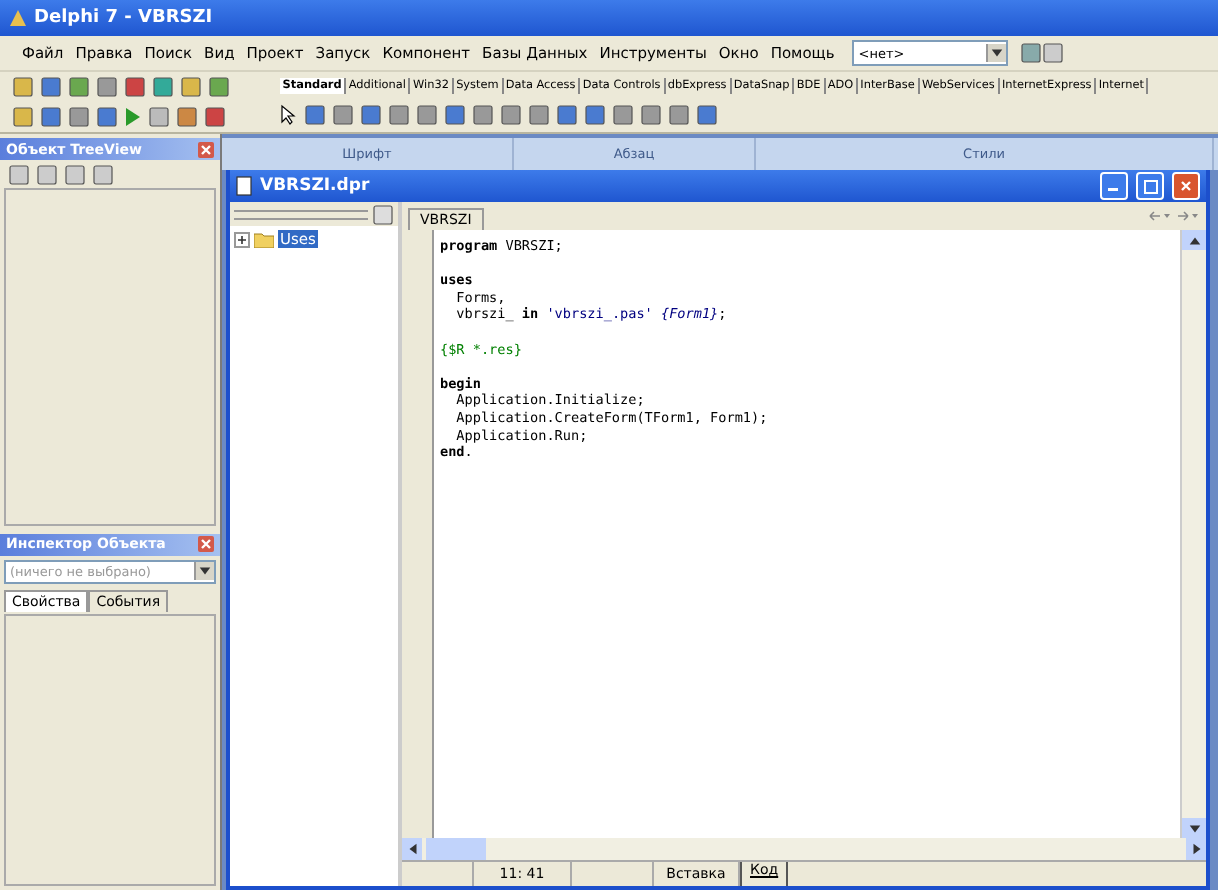 The height and width of the screenshot is (890, 1218). What do you see at coordinates (456, 849) in the screenshot?
I see `scroll-thumb` at bounding box center [456, 849].